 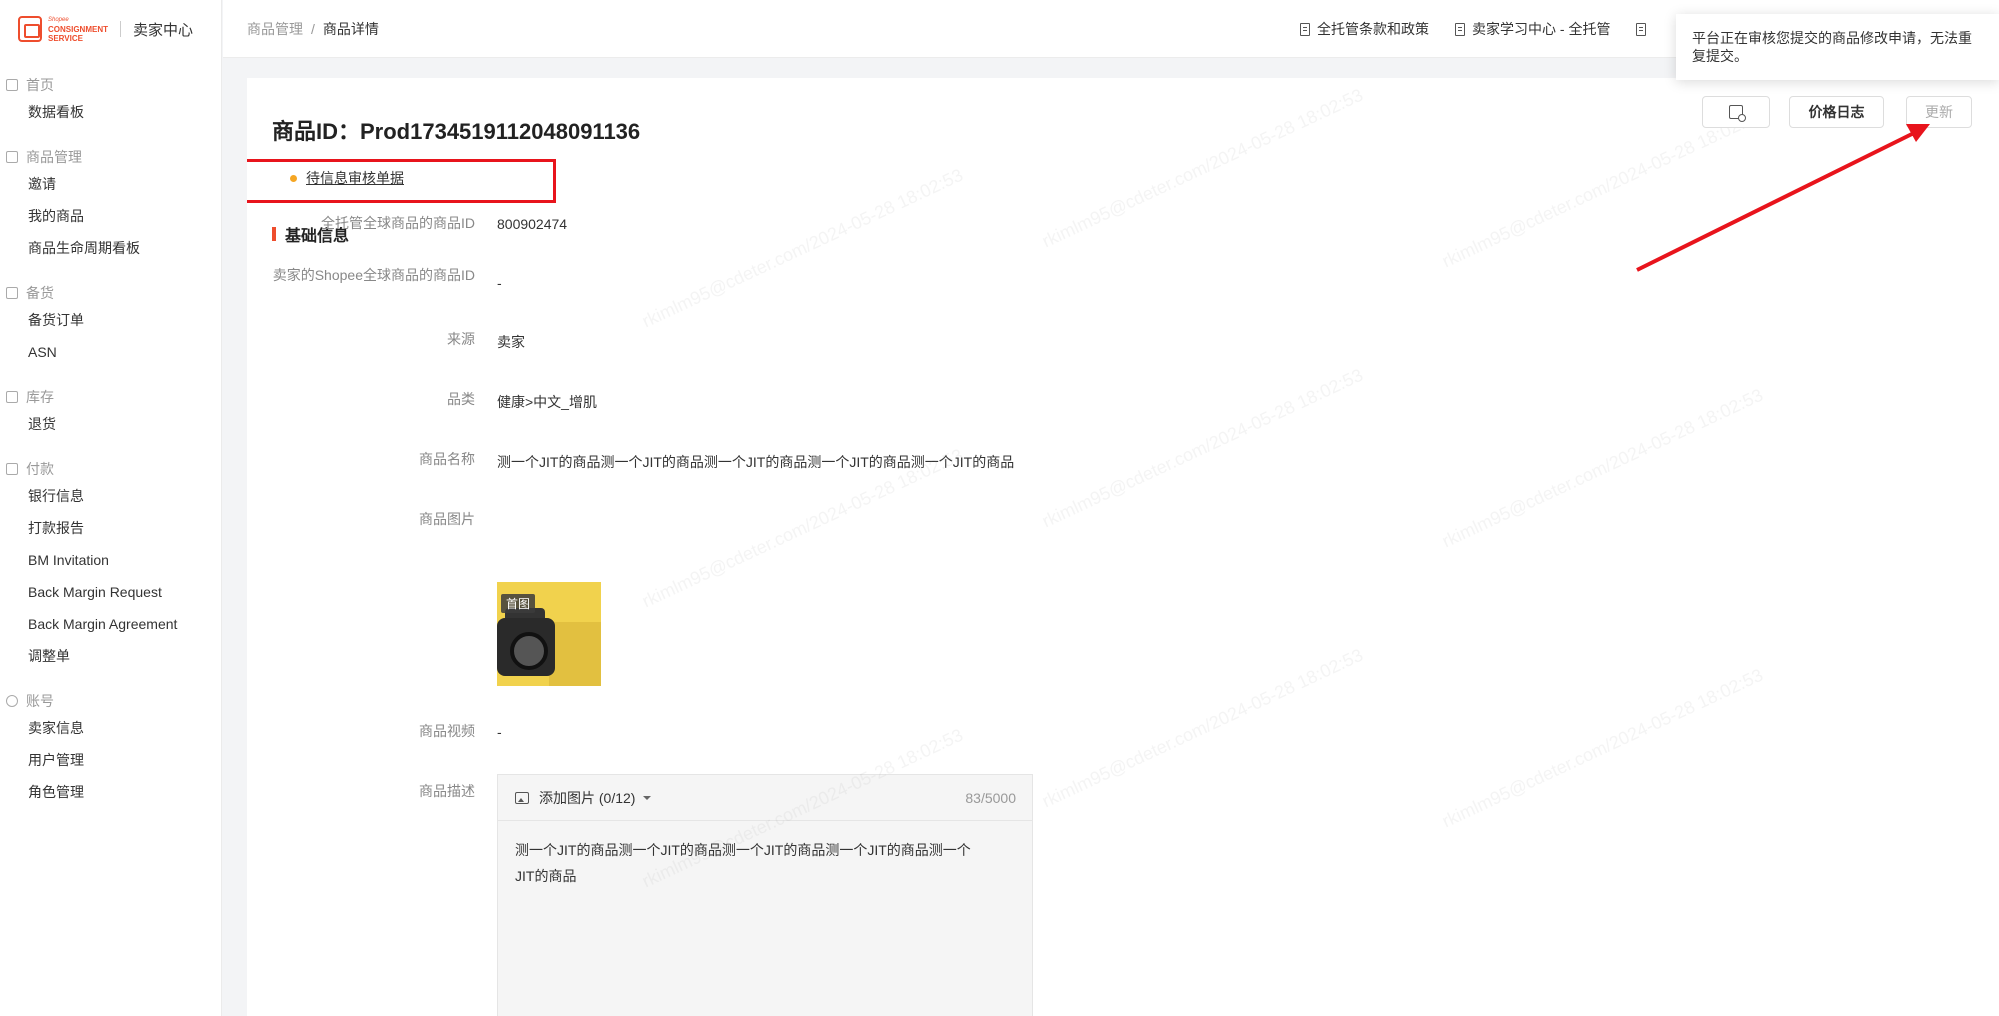 I want to click on nav-group-account: 账号 卖家信息 用户管理 角色管理, so click(x=110, y=749).